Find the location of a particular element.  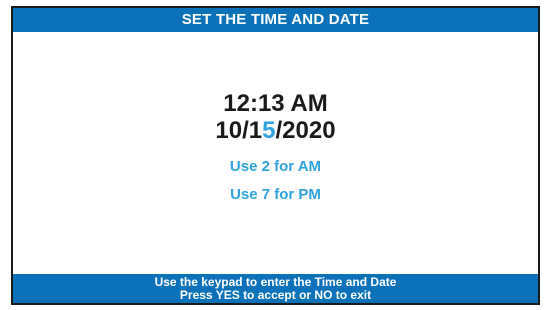

date-part-after-cursor: /2020 is located at coordinates (305, 130).